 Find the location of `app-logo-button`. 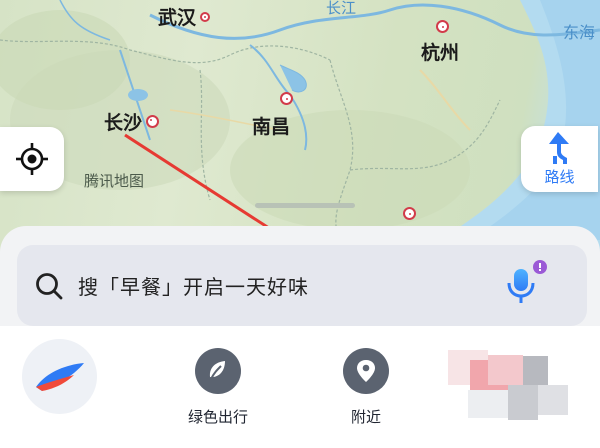

app-logo-button is located at coordinates (59, 376).